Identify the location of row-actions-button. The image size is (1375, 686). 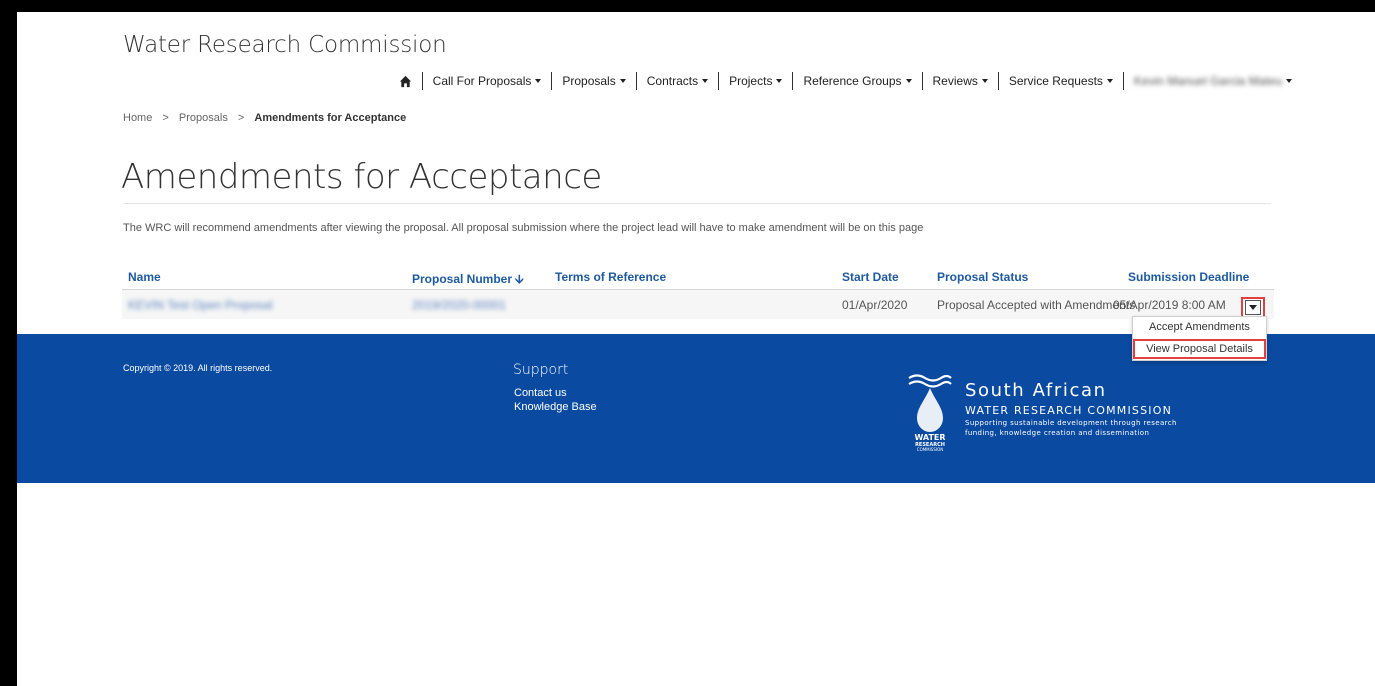
(1253, 307).